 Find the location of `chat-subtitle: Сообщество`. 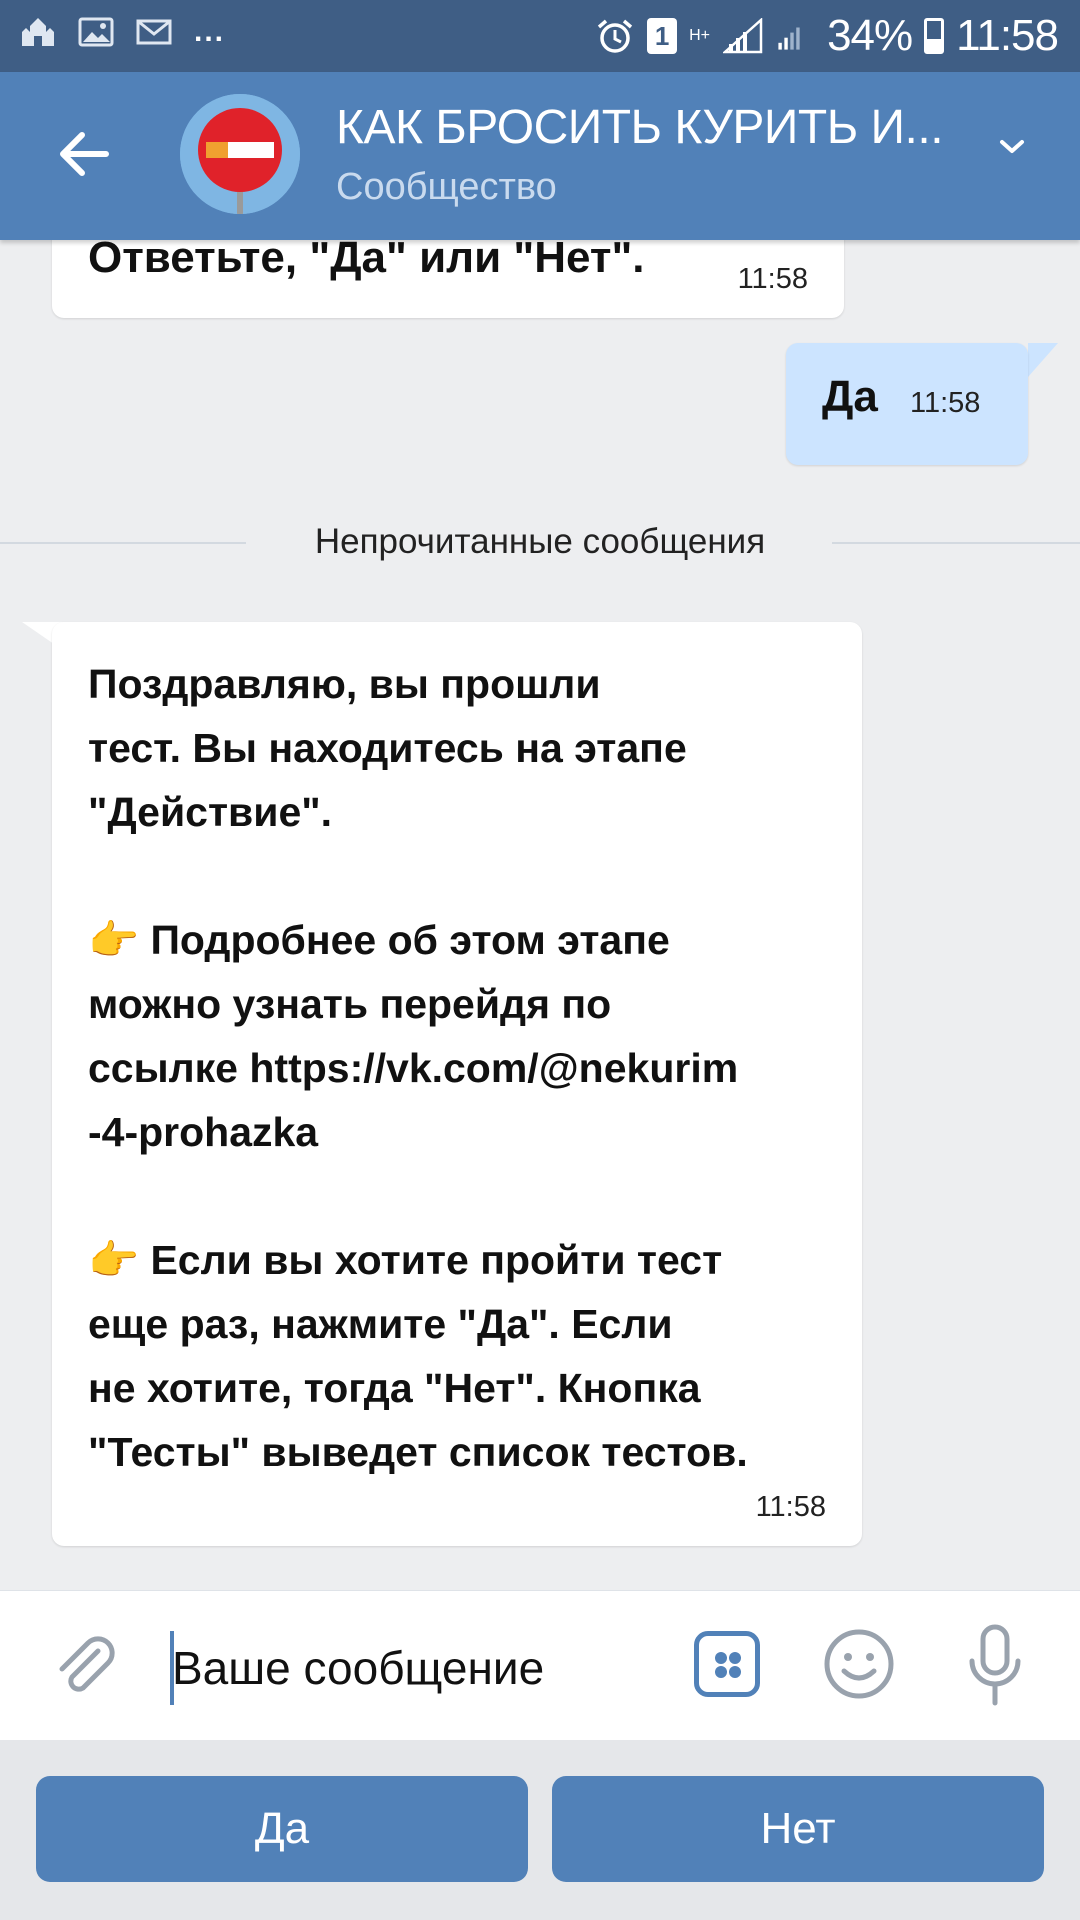

chat-subtitle: Сообщество is located at coordinates (446, 187).